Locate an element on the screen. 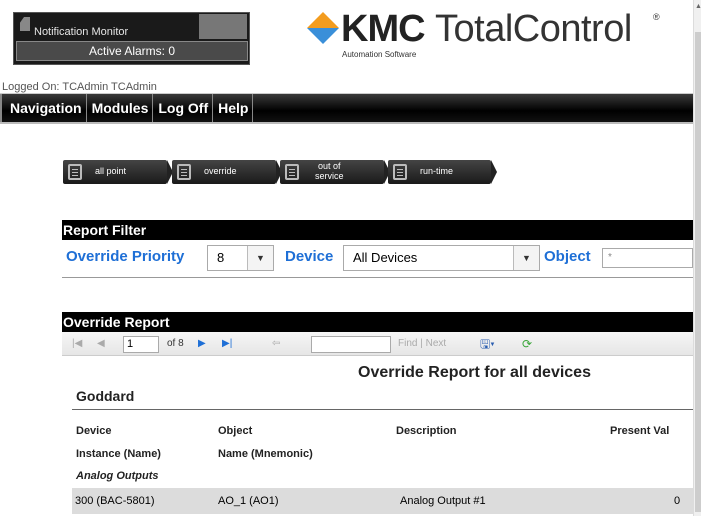 The image size is (701, 516). device-label: Device is located at coordinates (309, 256).